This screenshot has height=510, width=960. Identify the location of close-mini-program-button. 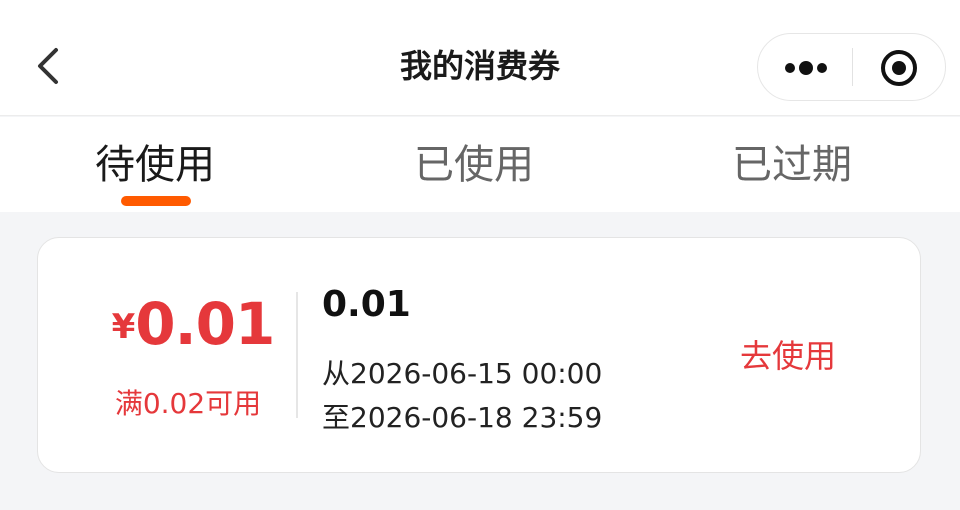
(899, 67).